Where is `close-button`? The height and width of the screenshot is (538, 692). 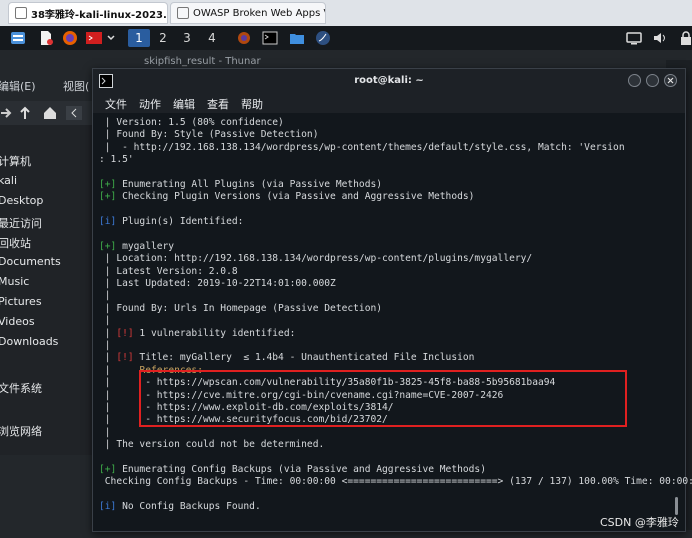
close-button is located at coordinates (670, 80).